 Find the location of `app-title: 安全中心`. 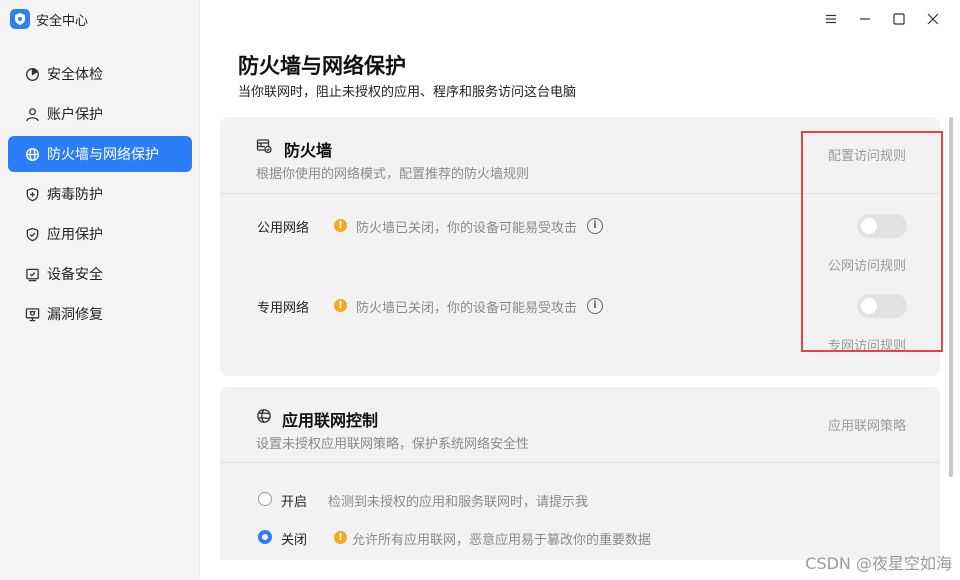

app-title: 安全中心 is located at coordinates (62, 21).